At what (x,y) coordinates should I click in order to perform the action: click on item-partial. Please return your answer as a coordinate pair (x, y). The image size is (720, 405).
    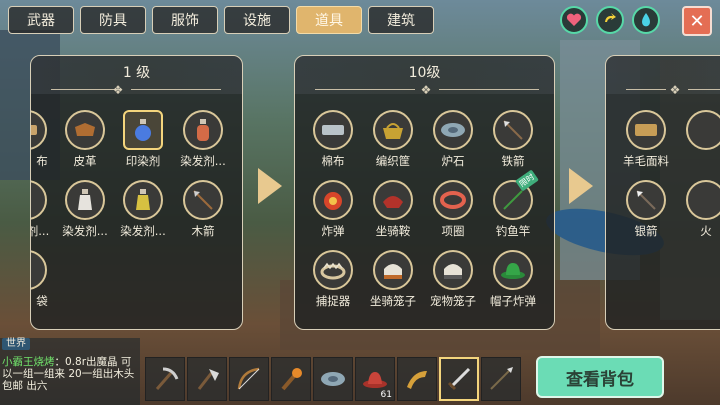
    Looking at the image, I should click on (699, 146).